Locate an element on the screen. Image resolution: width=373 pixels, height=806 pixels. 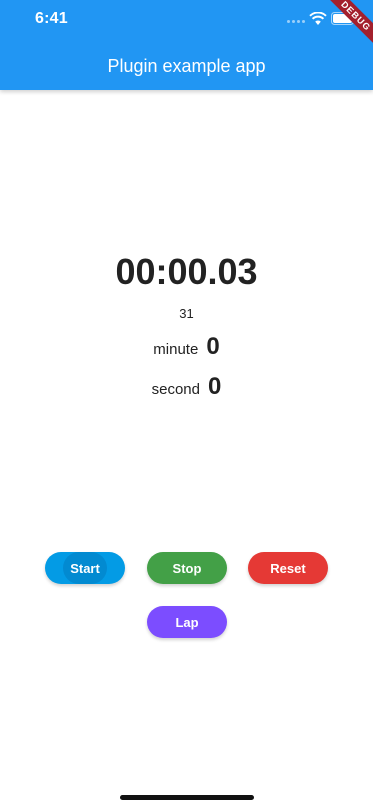
minute-value: 0 is located at coordinates (213, 346).